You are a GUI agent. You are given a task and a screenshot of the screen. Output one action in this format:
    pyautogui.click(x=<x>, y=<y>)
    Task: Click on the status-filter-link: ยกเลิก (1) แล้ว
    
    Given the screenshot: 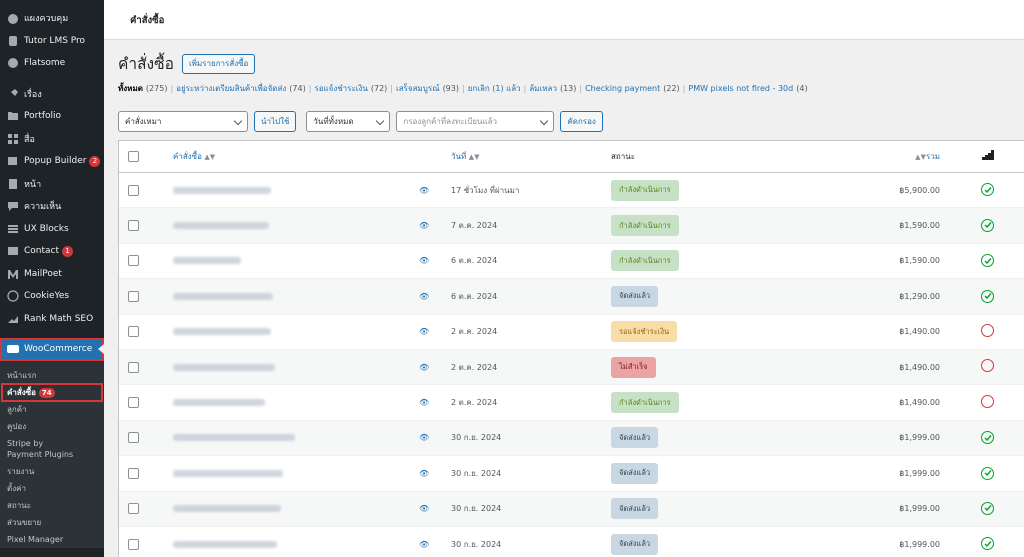 What is the action you would take?
    pyautogui.click(x=494, y=88)
    